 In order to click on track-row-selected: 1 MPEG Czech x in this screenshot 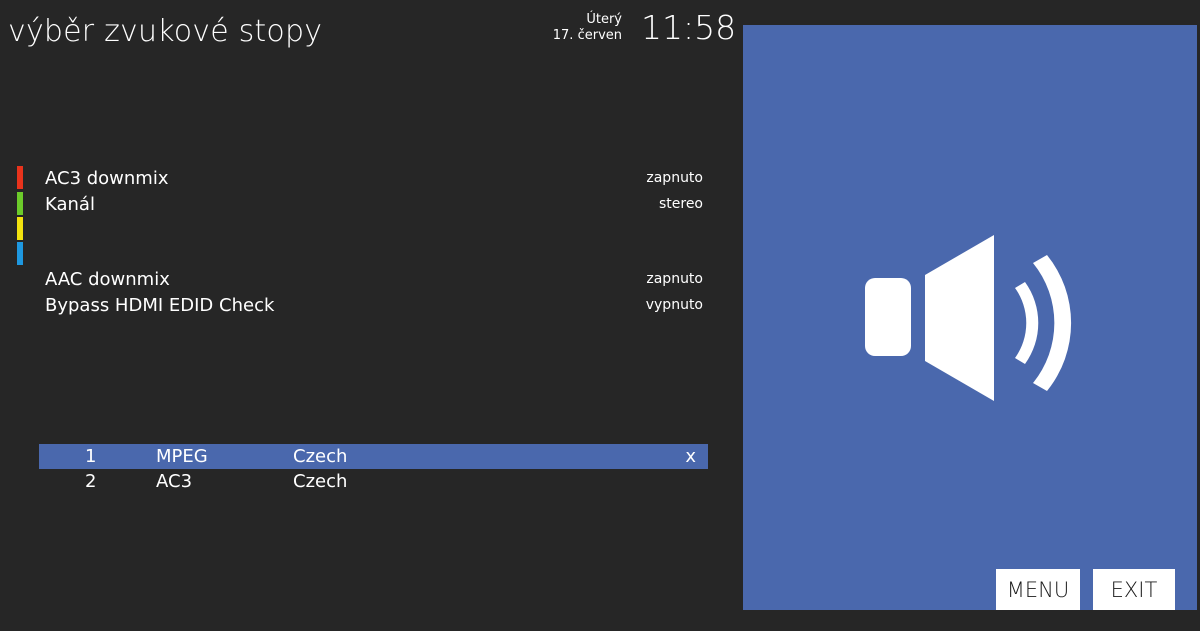, I will do `click(373, 456)`.